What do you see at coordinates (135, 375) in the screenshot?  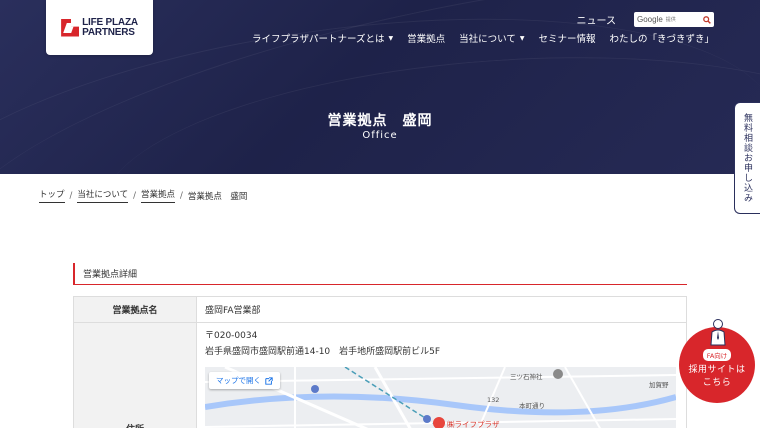 I see `row-header: 住所` at bounding box center [135, 375].